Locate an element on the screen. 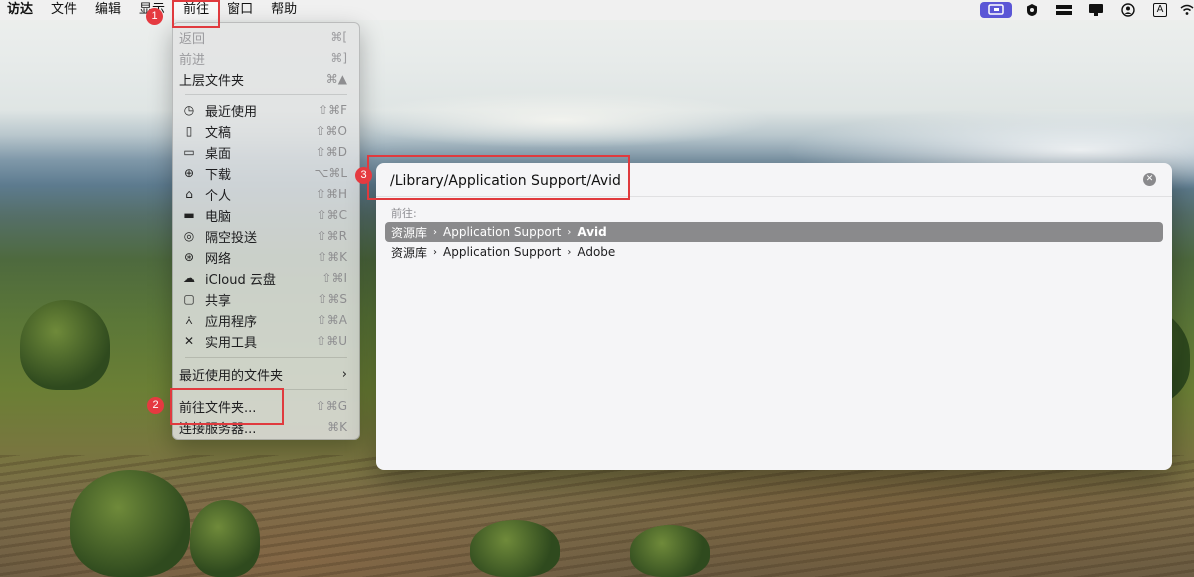 The width and height of the screenshot is (1194, 577). menu-item-shortcut: ⌘▲ is located at coordinates (336, 79).